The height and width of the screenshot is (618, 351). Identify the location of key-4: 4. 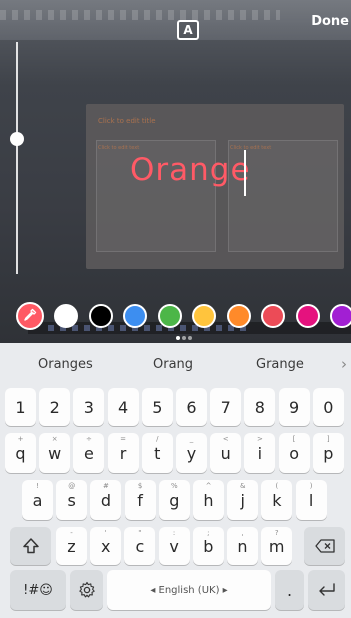
(123, 407).